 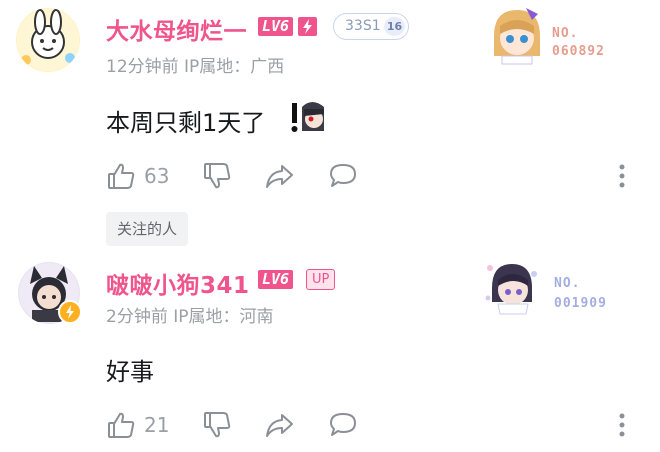 What do you see at coordinates (308, 117) in the screenshot?
I see `emoji-sticker` at bounding box center [308, 117].